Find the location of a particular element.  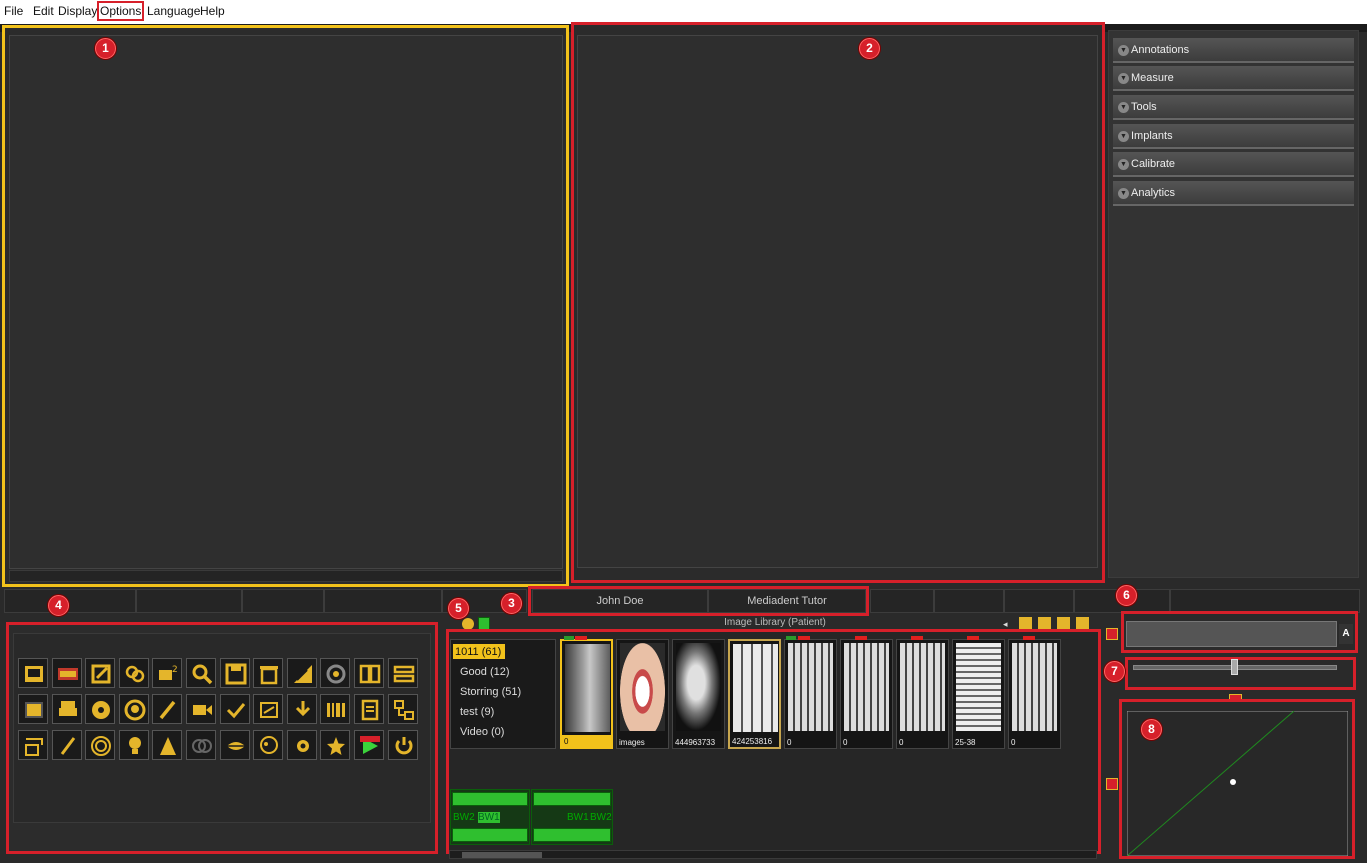

menu-language: Language is located at coordinates (173, 11).